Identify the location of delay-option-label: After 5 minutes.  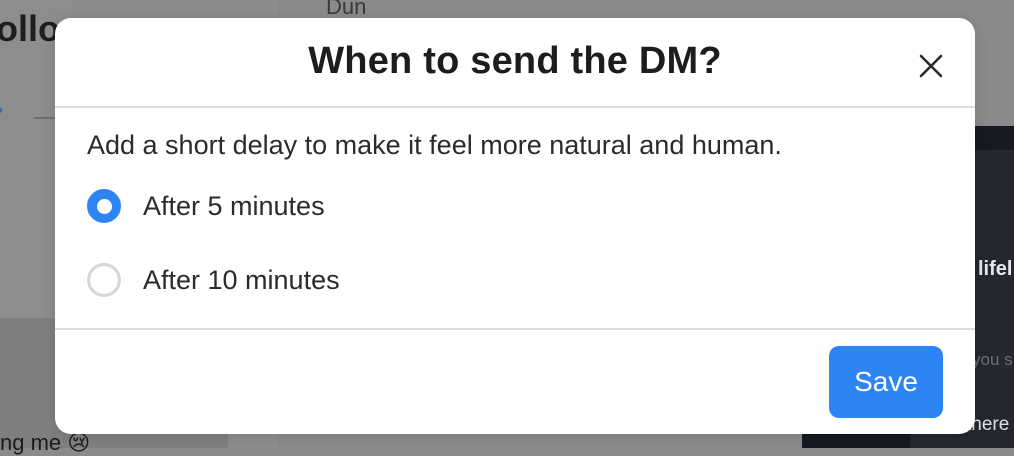
(234, 205).